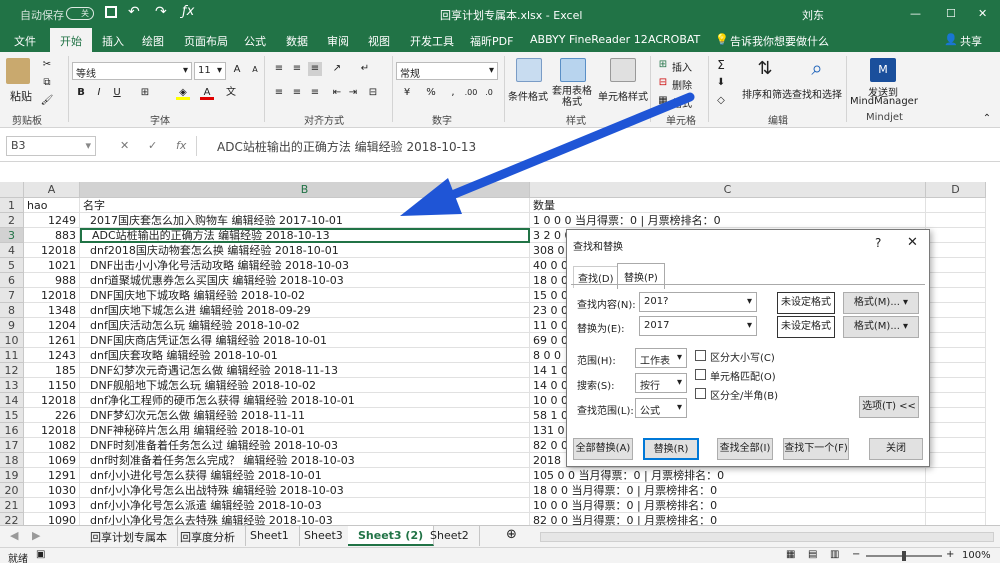 The image size is (1000, 565). I want to click on match-byte-checkbox, so click(700, 393).